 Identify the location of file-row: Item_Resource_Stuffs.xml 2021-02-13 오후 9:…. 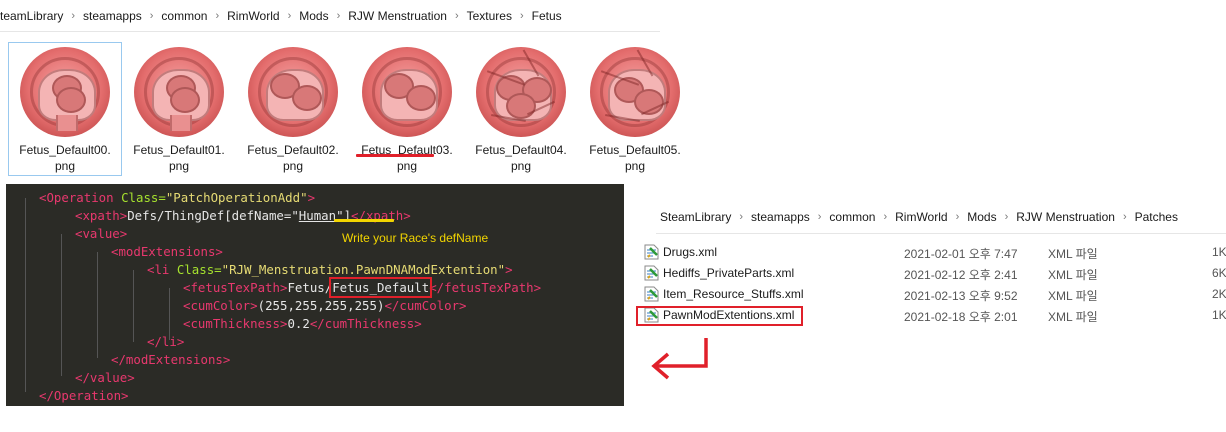
(934, 294).